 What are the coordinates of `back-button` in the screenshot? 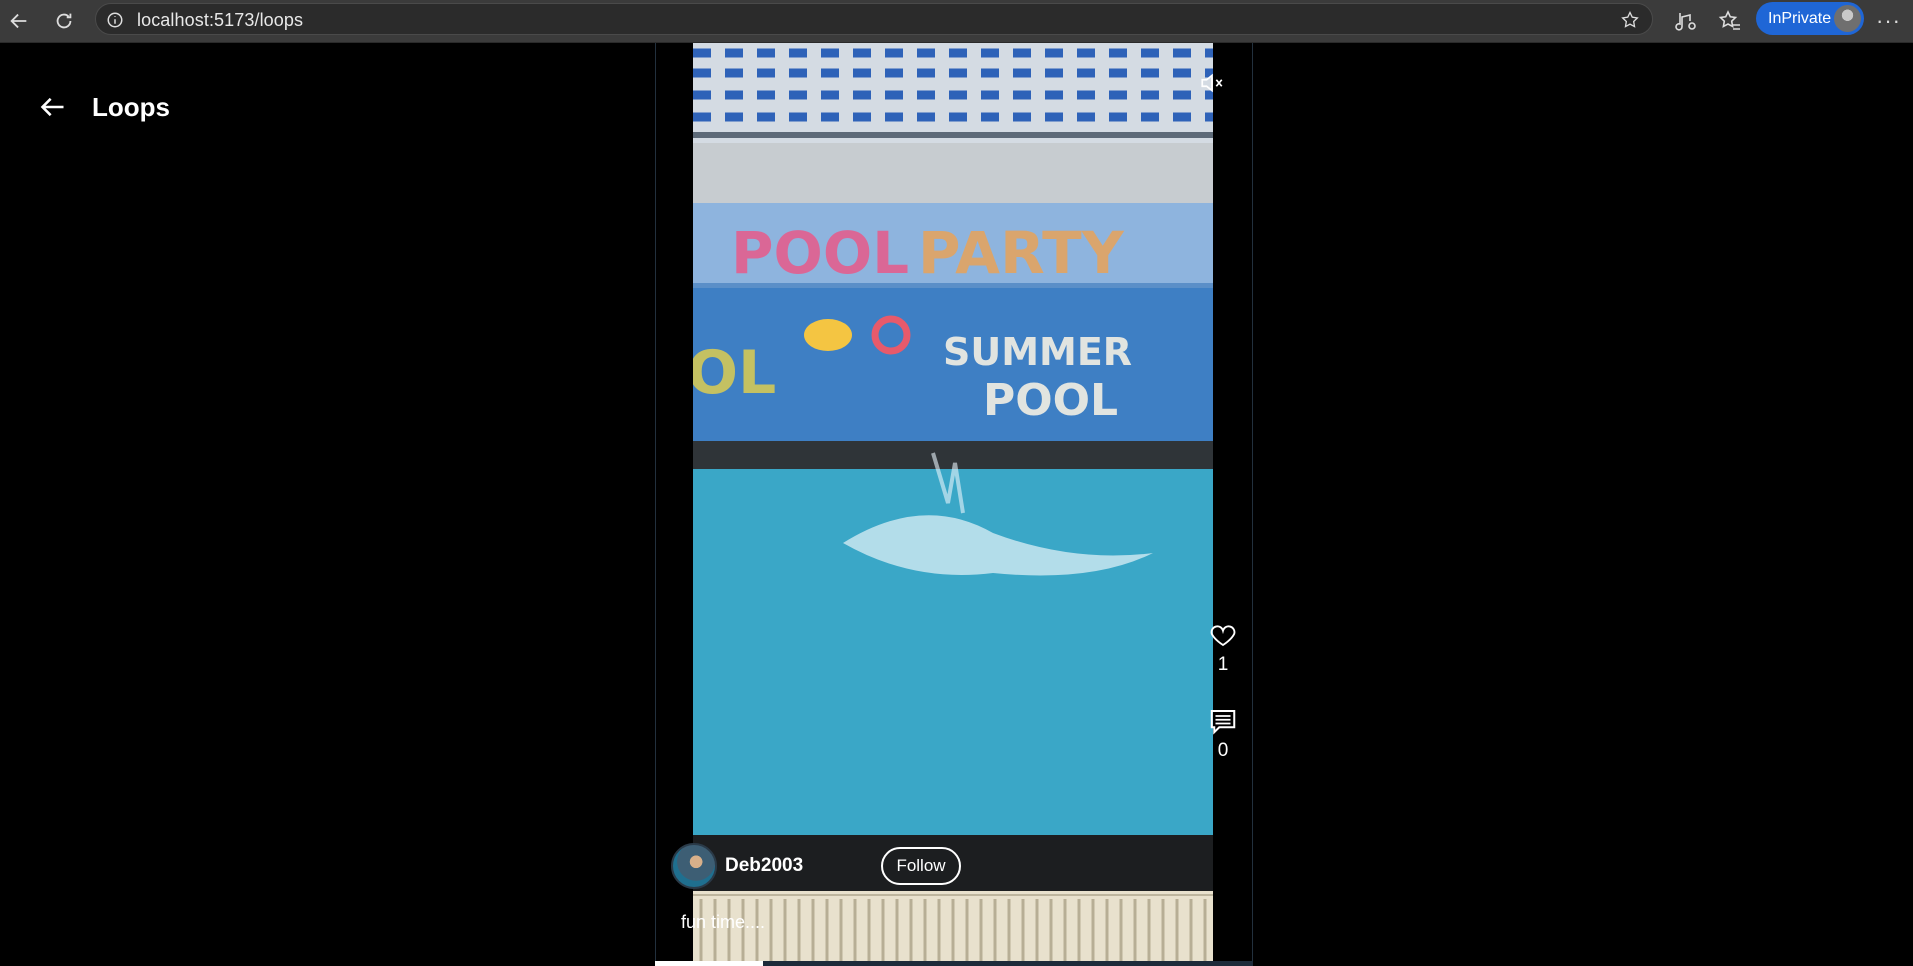 It's located at (53, 107).